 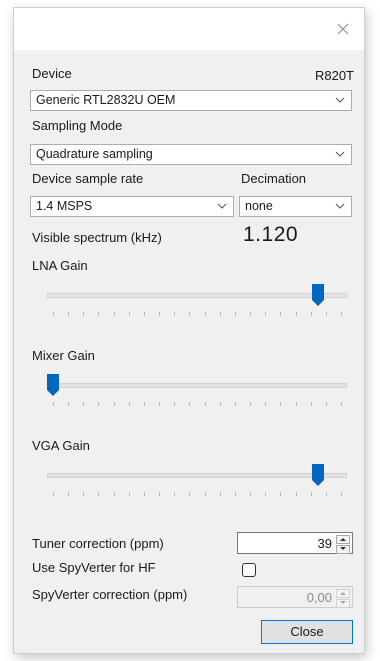 I want to click on decimation-label: Decimation, so click(x=274, y=178).